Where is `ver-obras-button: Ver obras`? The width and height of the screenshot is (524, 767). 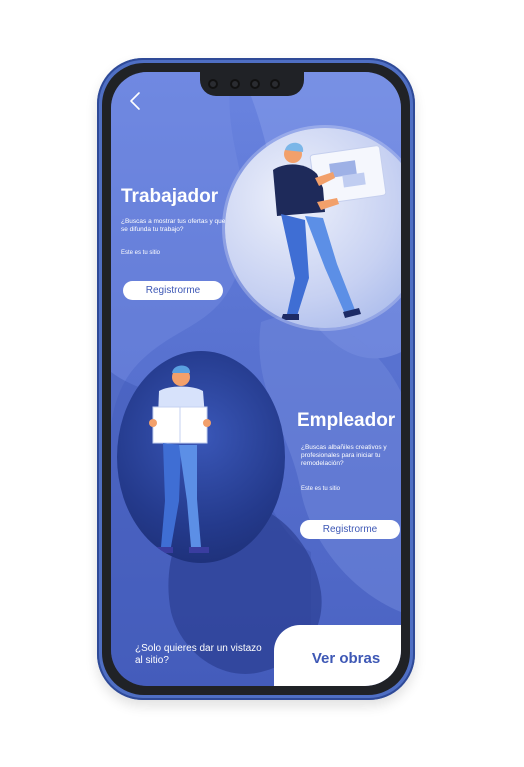
ver-obras-button: Ver obras is located at coordinates (337, 655).